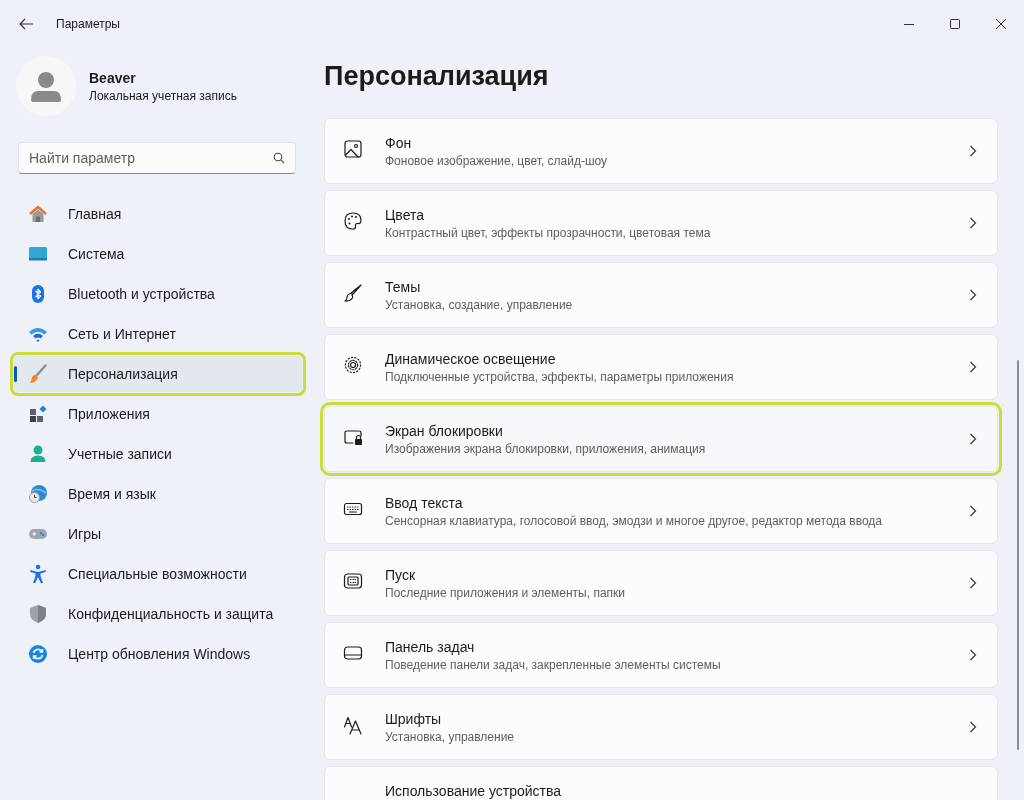 The image size is (1024, 800). What do you see at coordinates (424, 502) in the screenshot?
I see `card-title: Ввод текста` at bounding box center [424, 502].